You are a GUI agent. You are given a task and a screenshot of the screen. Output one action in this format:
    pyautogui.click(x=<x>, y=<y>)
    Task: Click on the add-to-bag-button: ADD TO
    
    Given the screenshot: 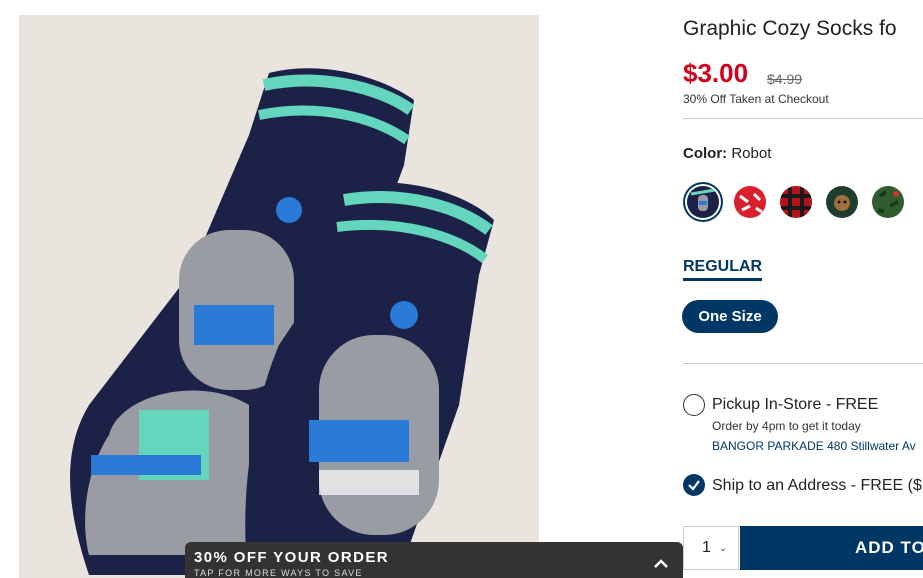 What is the action you would take?
    pyautogui.click(x=831, y=548)
    